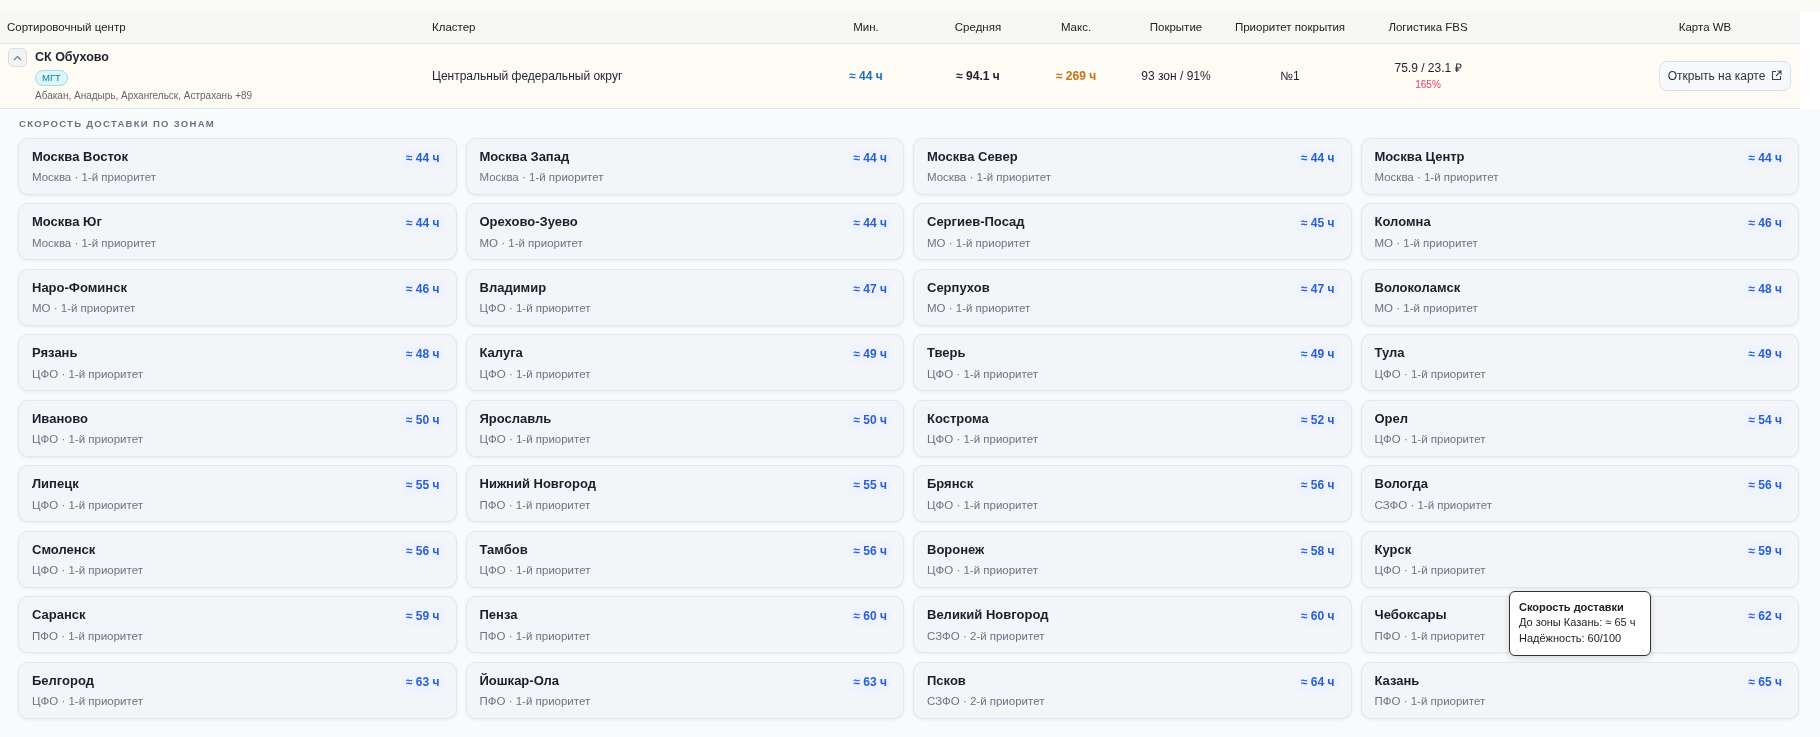 The image size is (1820, 737). What do you see at coordinates (1393, 549) in the screenshot?
I see `zone-name: Курск` at bounding box center [1393, 549].